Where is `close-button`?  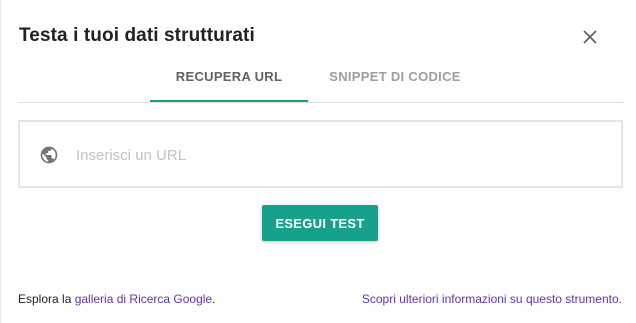
close-button is located at coordinates (590, 37).